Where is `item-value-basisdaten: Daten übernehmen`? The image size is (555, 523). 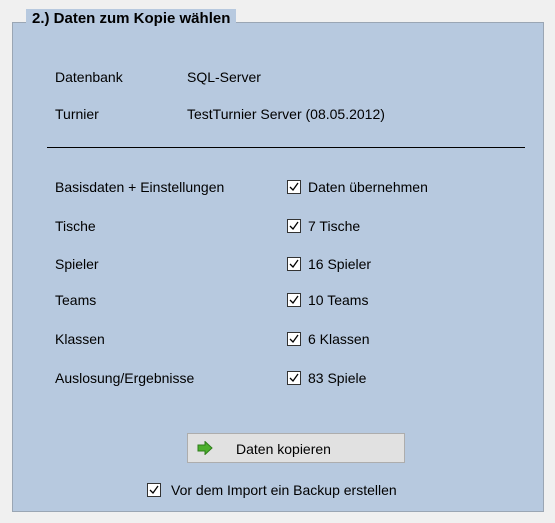 item-value-basisdaten: Daten übernehmen is located at coordinates (368, 187).